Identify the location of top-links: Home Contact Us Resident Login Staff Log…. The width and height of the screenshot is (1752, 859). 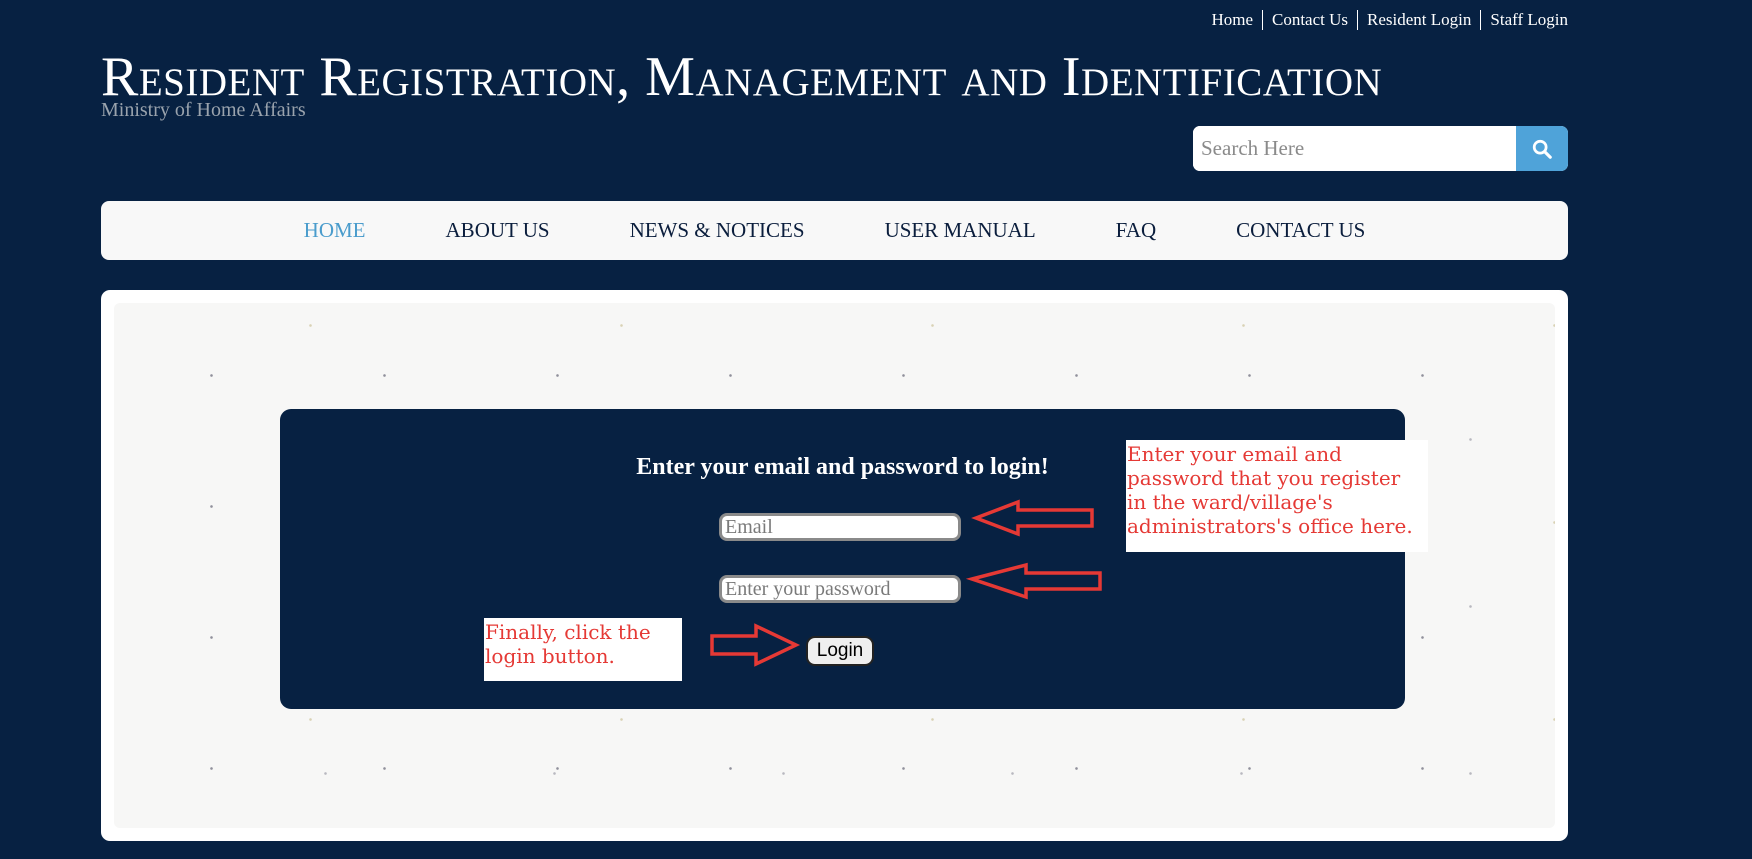
(1385, 20).